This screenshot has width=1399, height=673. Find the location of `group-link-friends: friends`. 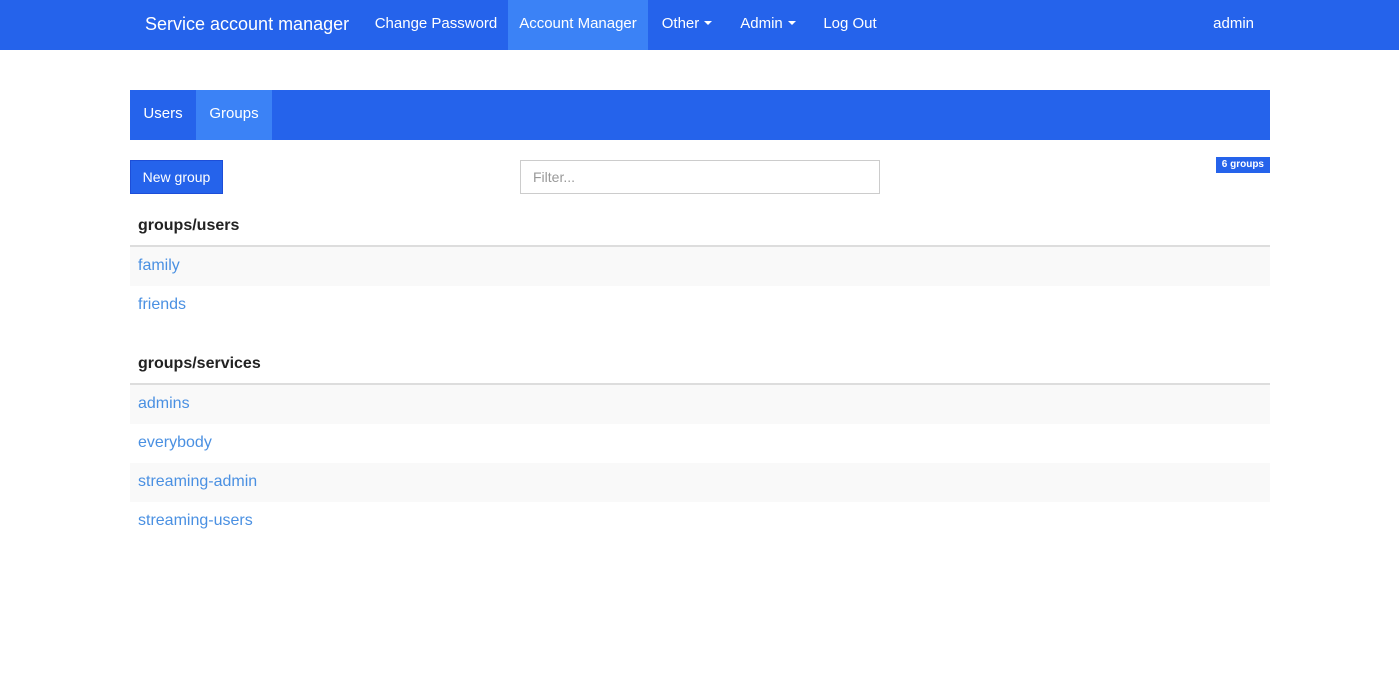

group-link-friends: friends is located at coordinates (162, 304).